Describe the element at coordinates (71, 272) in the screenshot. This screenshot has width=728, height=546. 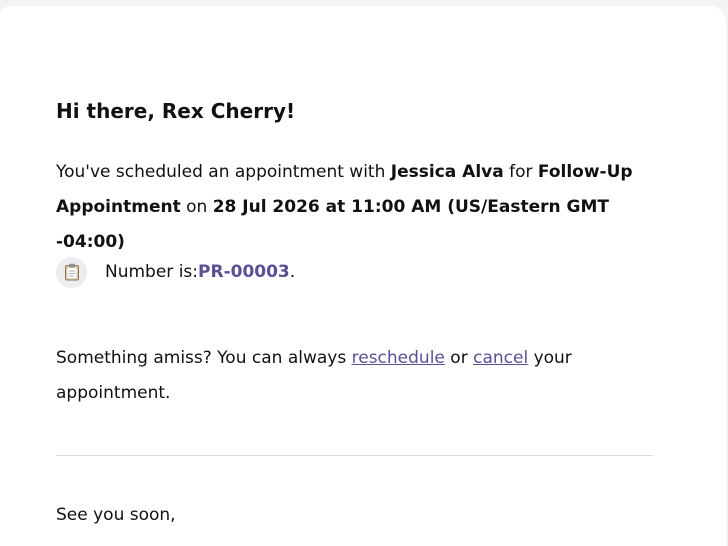
I see `clipboard-icon` at that location.